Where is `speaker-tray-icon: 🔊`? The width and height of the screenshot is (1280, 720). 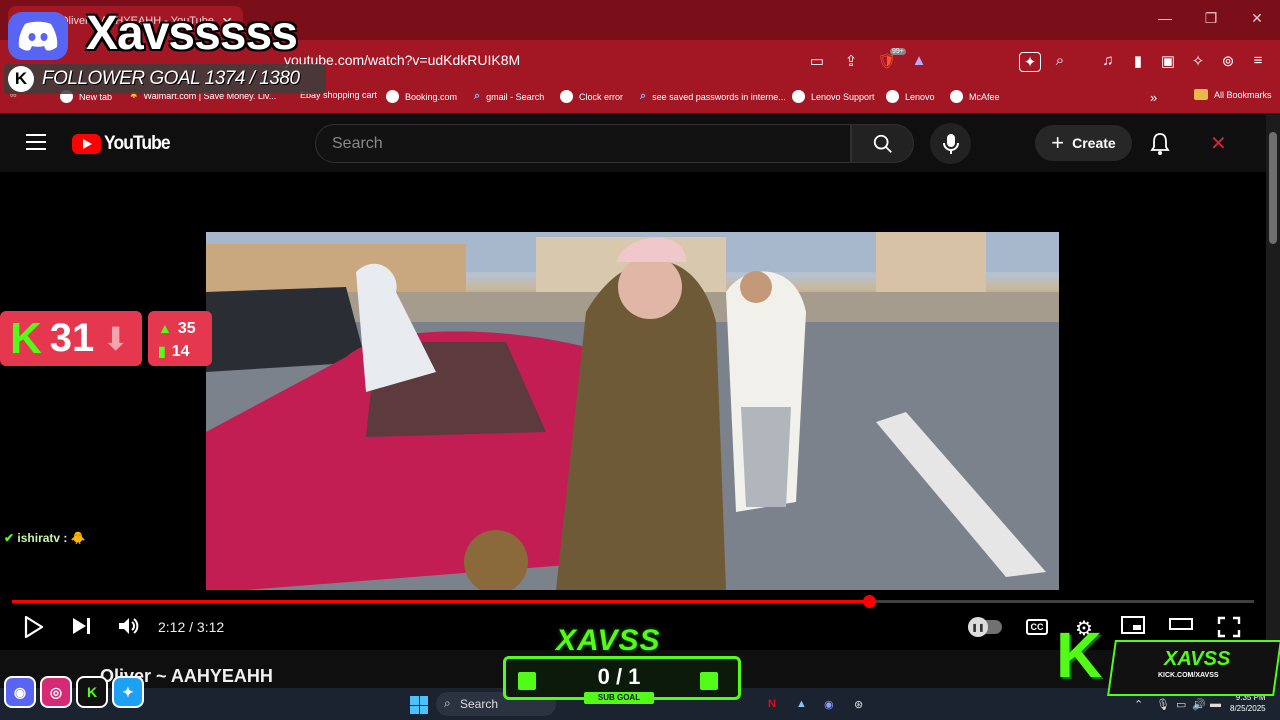 speaker-tray-icon: 🔊 is located at coordinates (1199, 704).